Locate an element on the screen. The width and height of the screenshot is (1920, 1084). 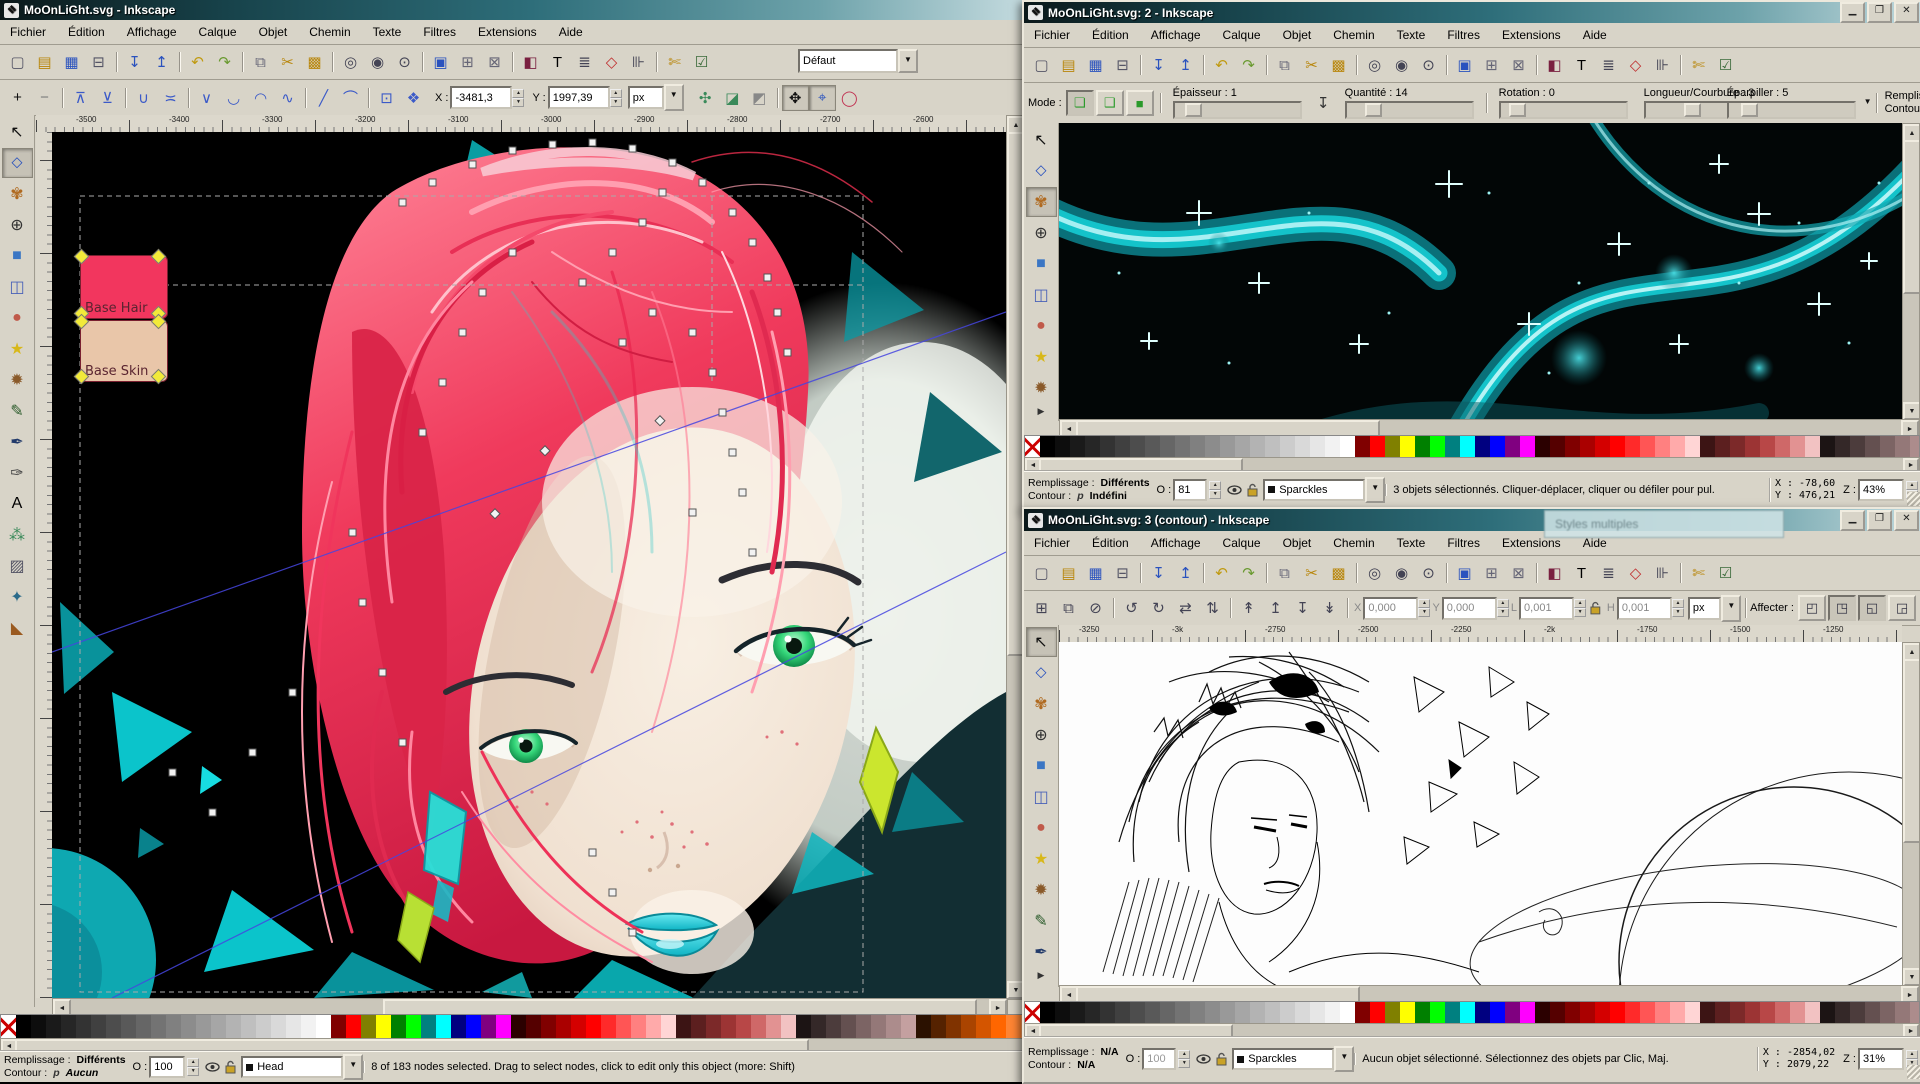
menu-extensions: Extensions is located at coordinates (1531, 543).